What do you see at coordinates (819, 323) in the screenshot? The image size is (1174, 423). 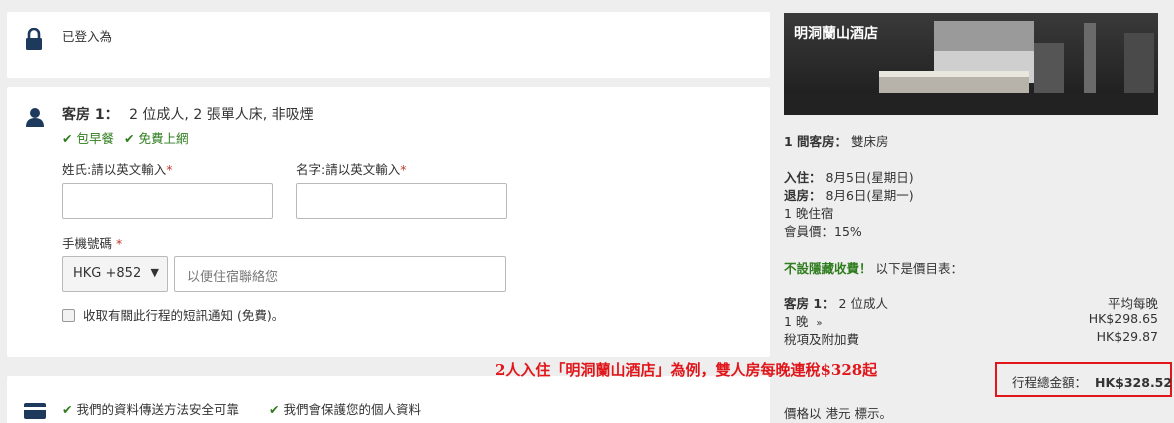 I see `double-chevron-down-icon: »` at bounding box center [819, 323].